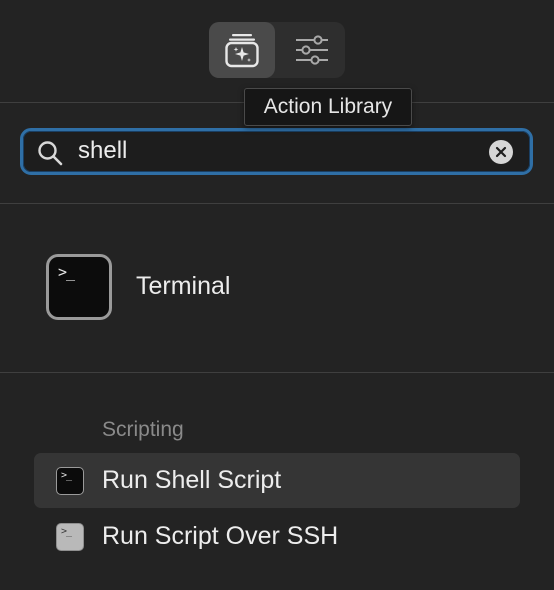  I want to click on action-run-shell-script: >_ Run Shell Script, so click(277, 480).